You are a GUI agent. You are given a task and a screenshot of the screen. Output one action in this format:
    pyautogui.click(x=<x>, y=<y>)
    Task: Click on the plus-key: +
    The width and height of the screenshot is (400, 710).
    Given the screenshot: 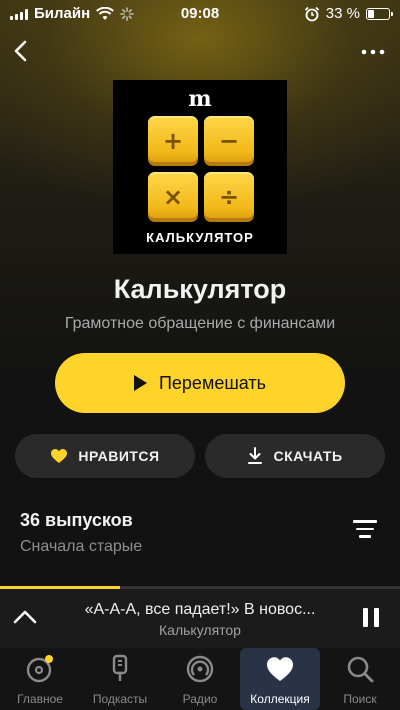 What is the action you would take?
    pyautogui.click(x=173, y=141)
    